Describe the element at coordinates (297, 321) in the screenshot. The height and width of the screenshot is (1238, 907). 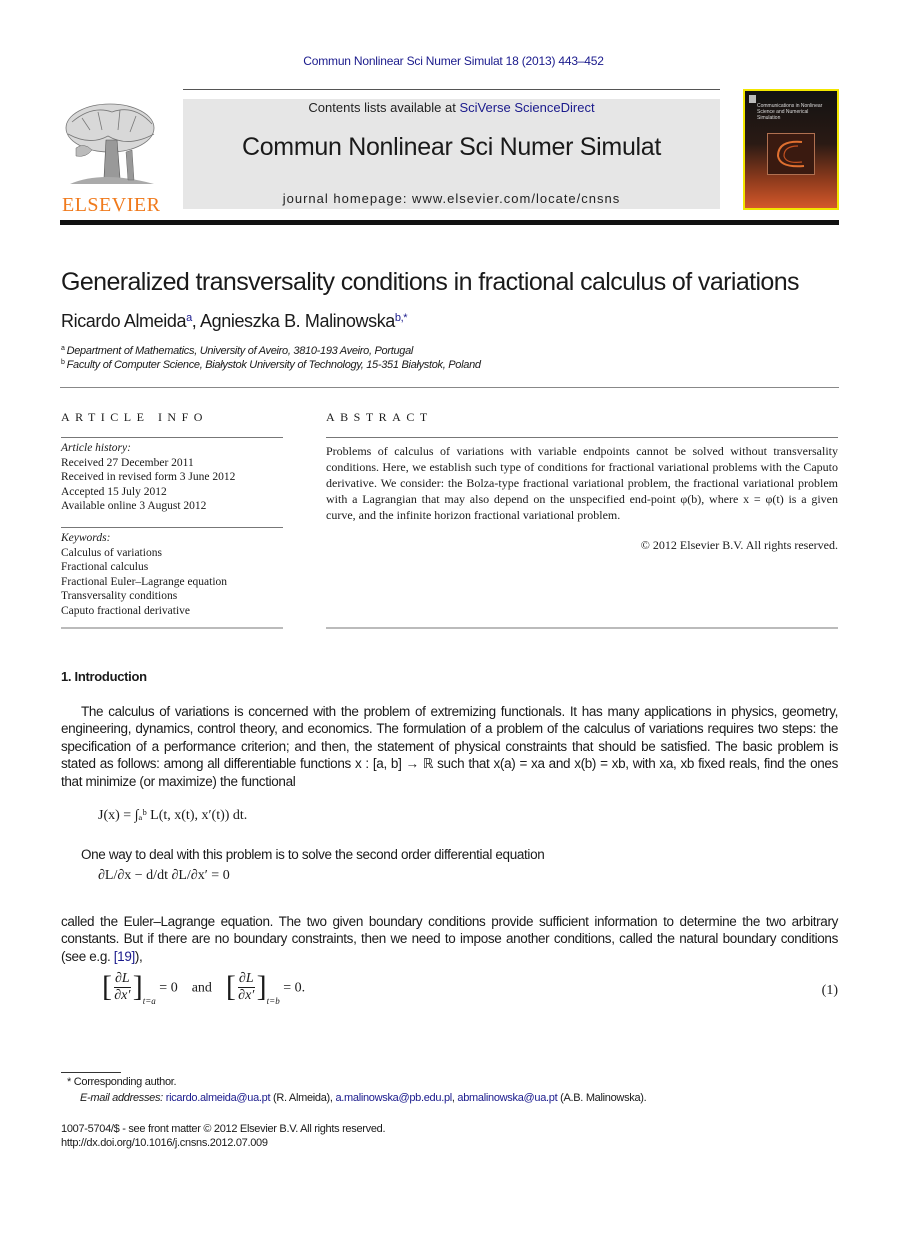
I see `author-name: Agnieszka B. Malinowska` at that location.